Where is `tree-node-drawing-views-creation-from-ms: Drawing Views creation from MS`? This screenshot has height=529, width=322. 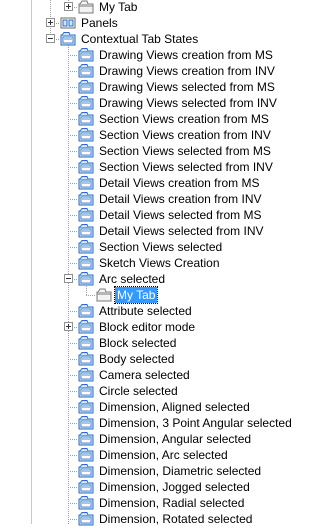 tree-node-drawing-views-creation-from-ms: Drawing Views creation from MS is located at coordinates (161, 55).